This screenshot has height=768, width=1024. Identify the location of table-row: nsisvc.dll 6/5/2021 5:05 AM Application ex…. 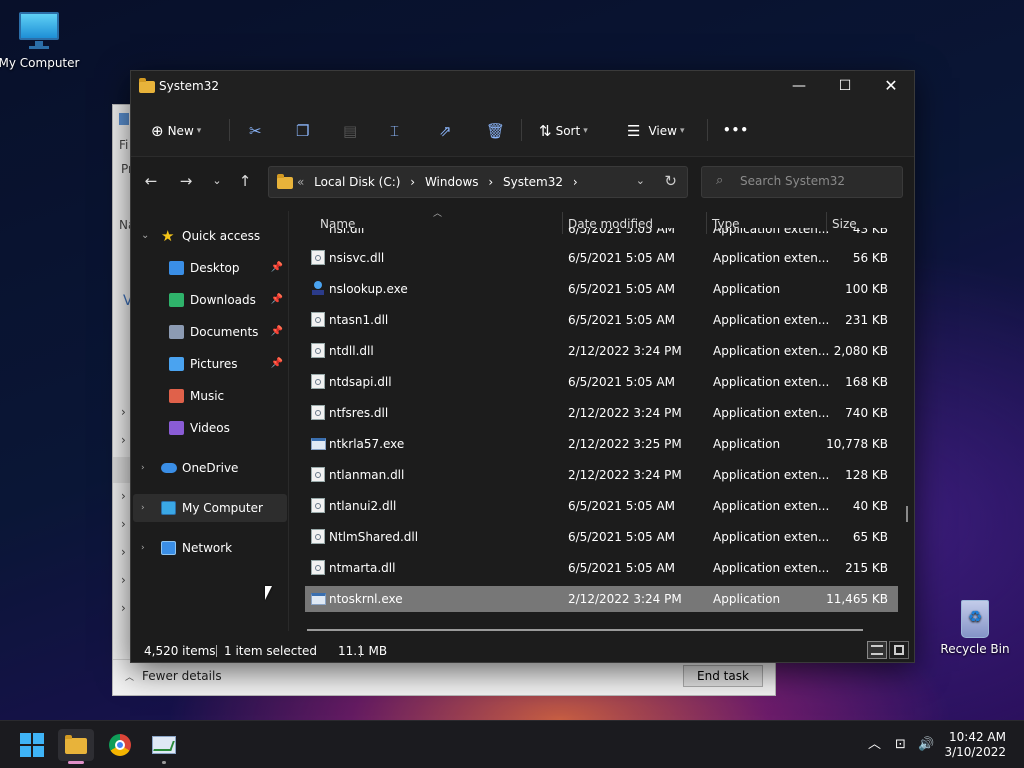
(601, 258).